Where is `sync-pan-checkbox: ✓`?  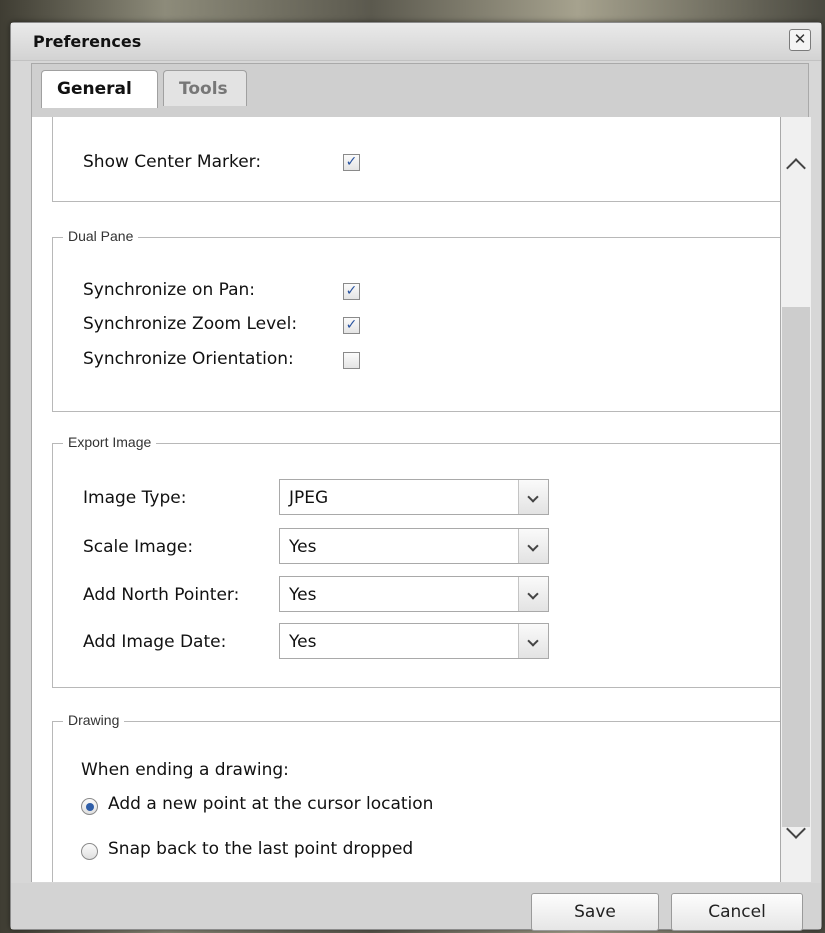
sync-pan-checkbox: ✓ is located at coordinates (351, 291).